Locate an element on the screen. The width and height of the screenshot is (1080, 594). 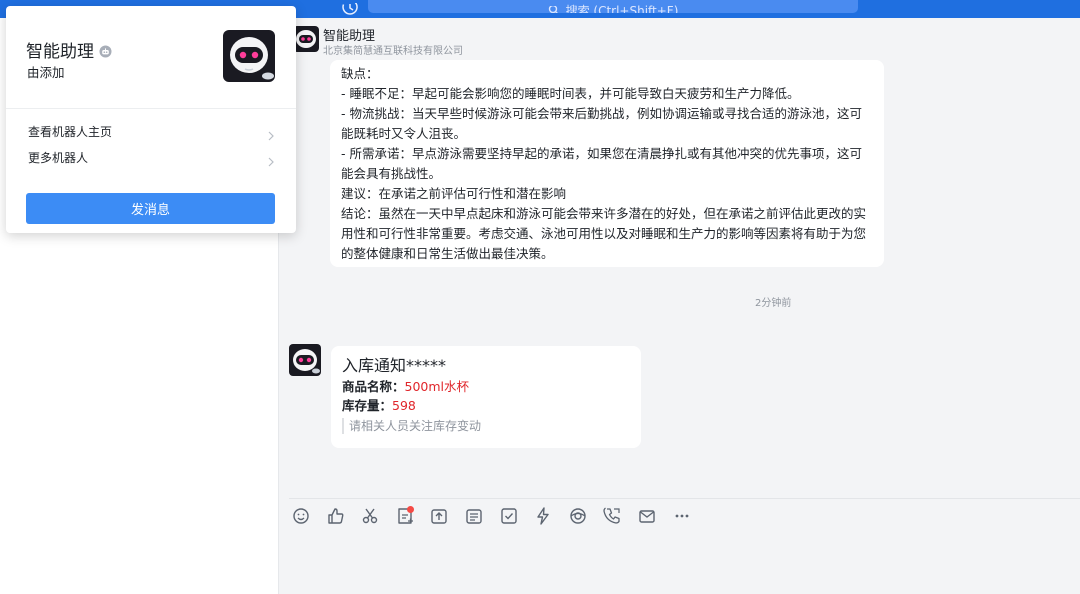
card-note: 请相关人员关注库存变动 is located at coordinates (486, 426).